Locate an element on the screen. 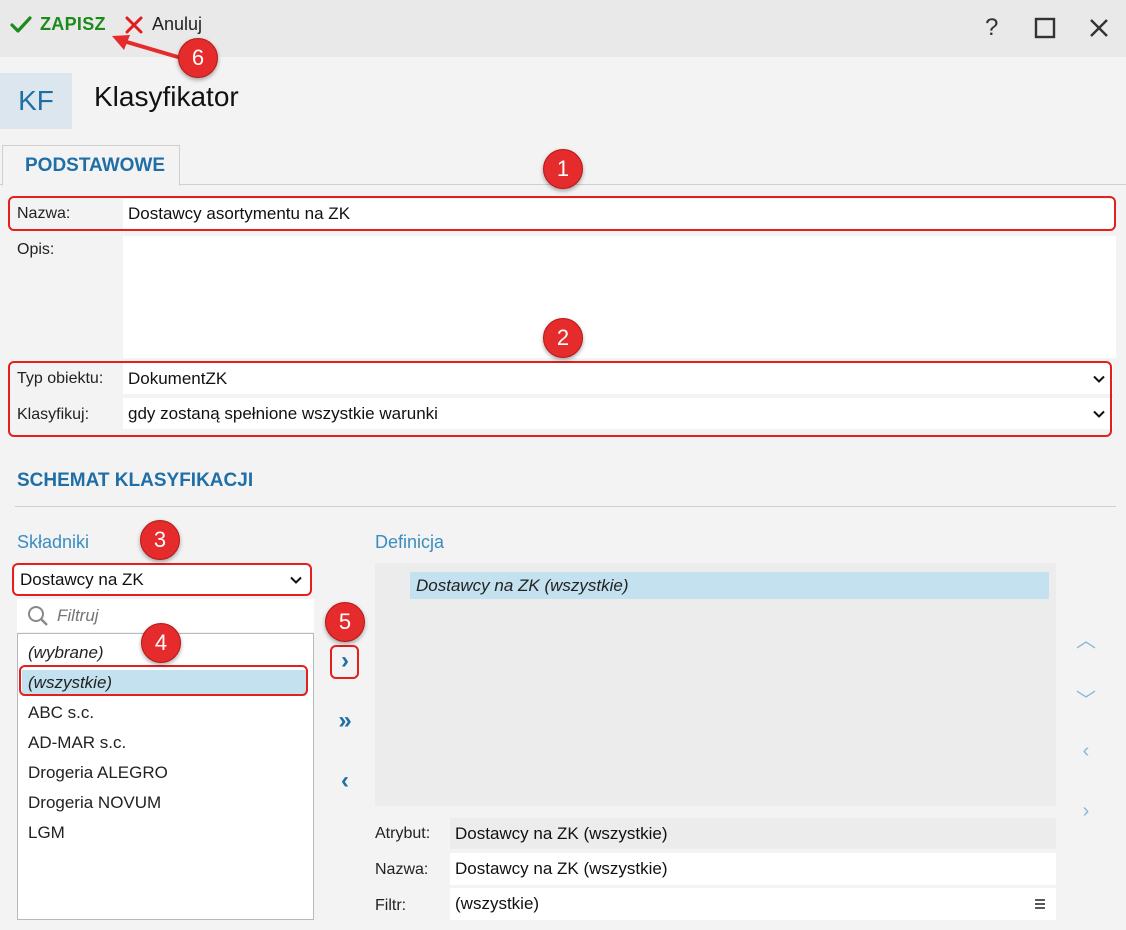 The width and height of the screenshot is (1126, 930). app-tile: KF is located at coordinates (36, 101).